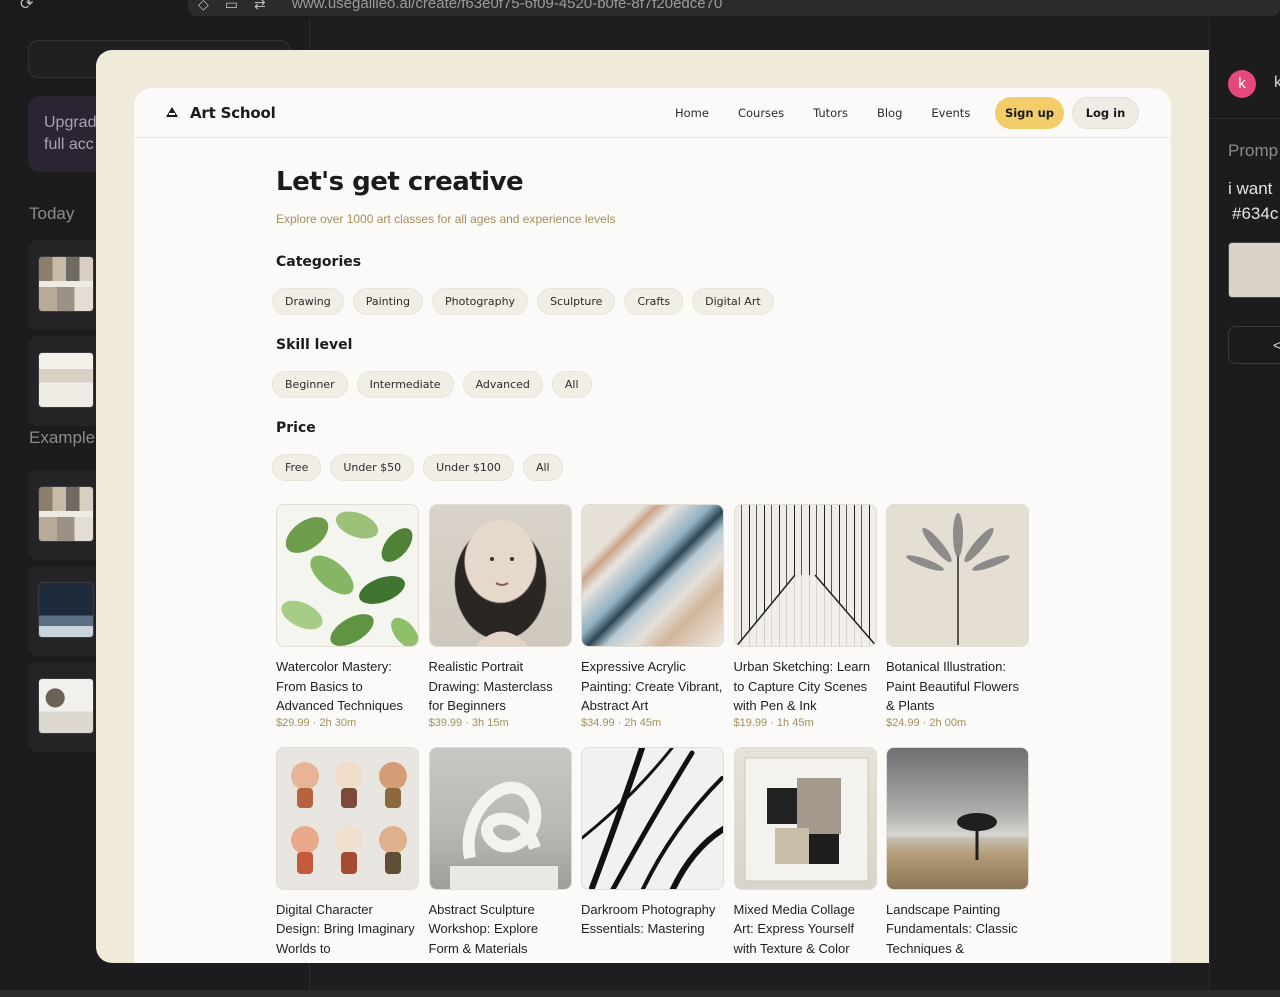 The image size is (1280, 997). I want to click on prompt-thumbnail, so click(1254, 270).